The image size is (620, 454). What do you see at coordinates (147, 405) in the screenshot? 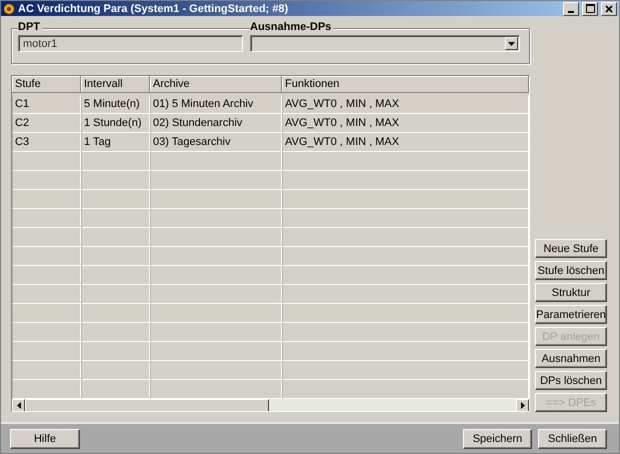
I see `scrollbar-thumb` at bounding box center [147, 405].